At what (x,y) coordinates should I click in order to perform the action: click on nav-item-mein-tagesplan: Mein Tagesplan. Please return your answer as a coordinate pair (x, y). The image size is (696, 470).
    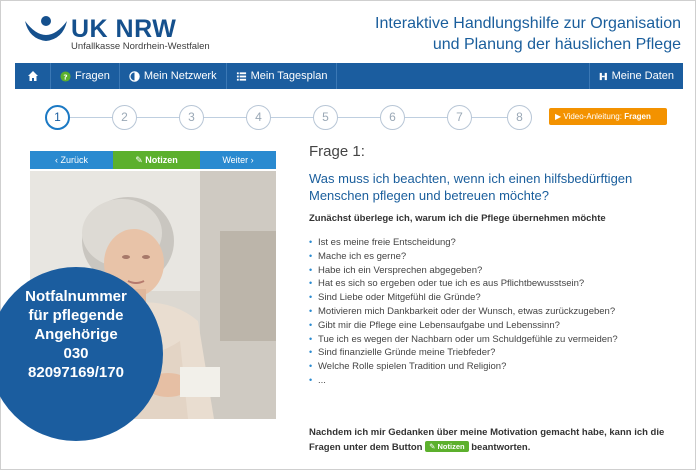
    Looking at the image, I should click on (282, 76).